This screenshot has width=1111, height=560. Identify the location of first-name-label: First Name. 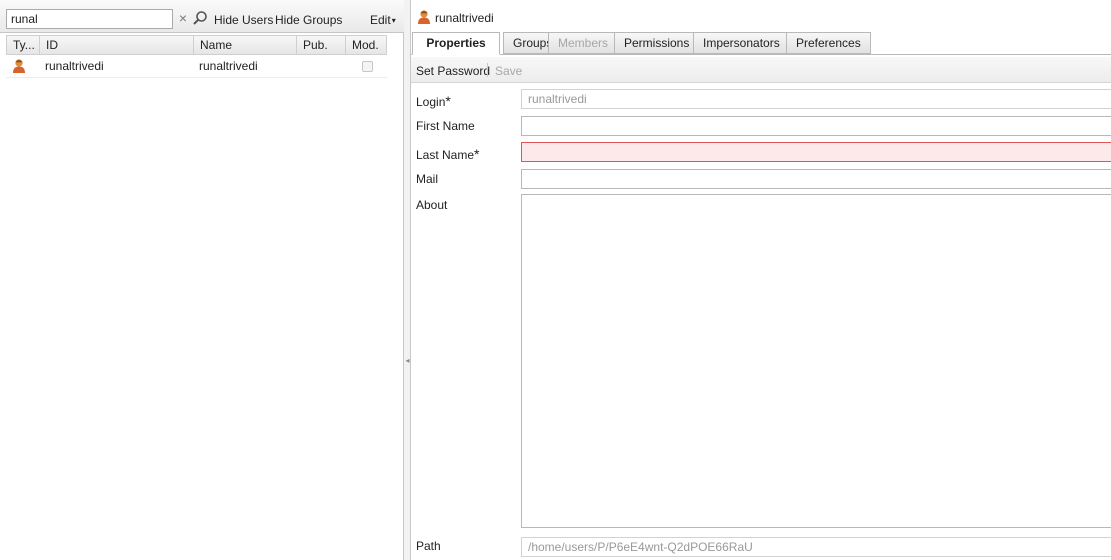
(445, 126).